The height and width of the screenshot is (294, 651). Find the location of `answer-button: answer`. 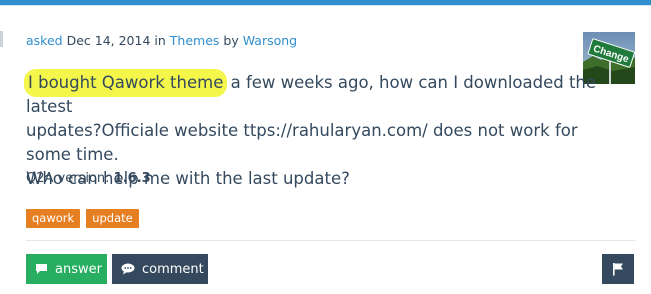

answer-button: answer is located at coordinates (66, 269).